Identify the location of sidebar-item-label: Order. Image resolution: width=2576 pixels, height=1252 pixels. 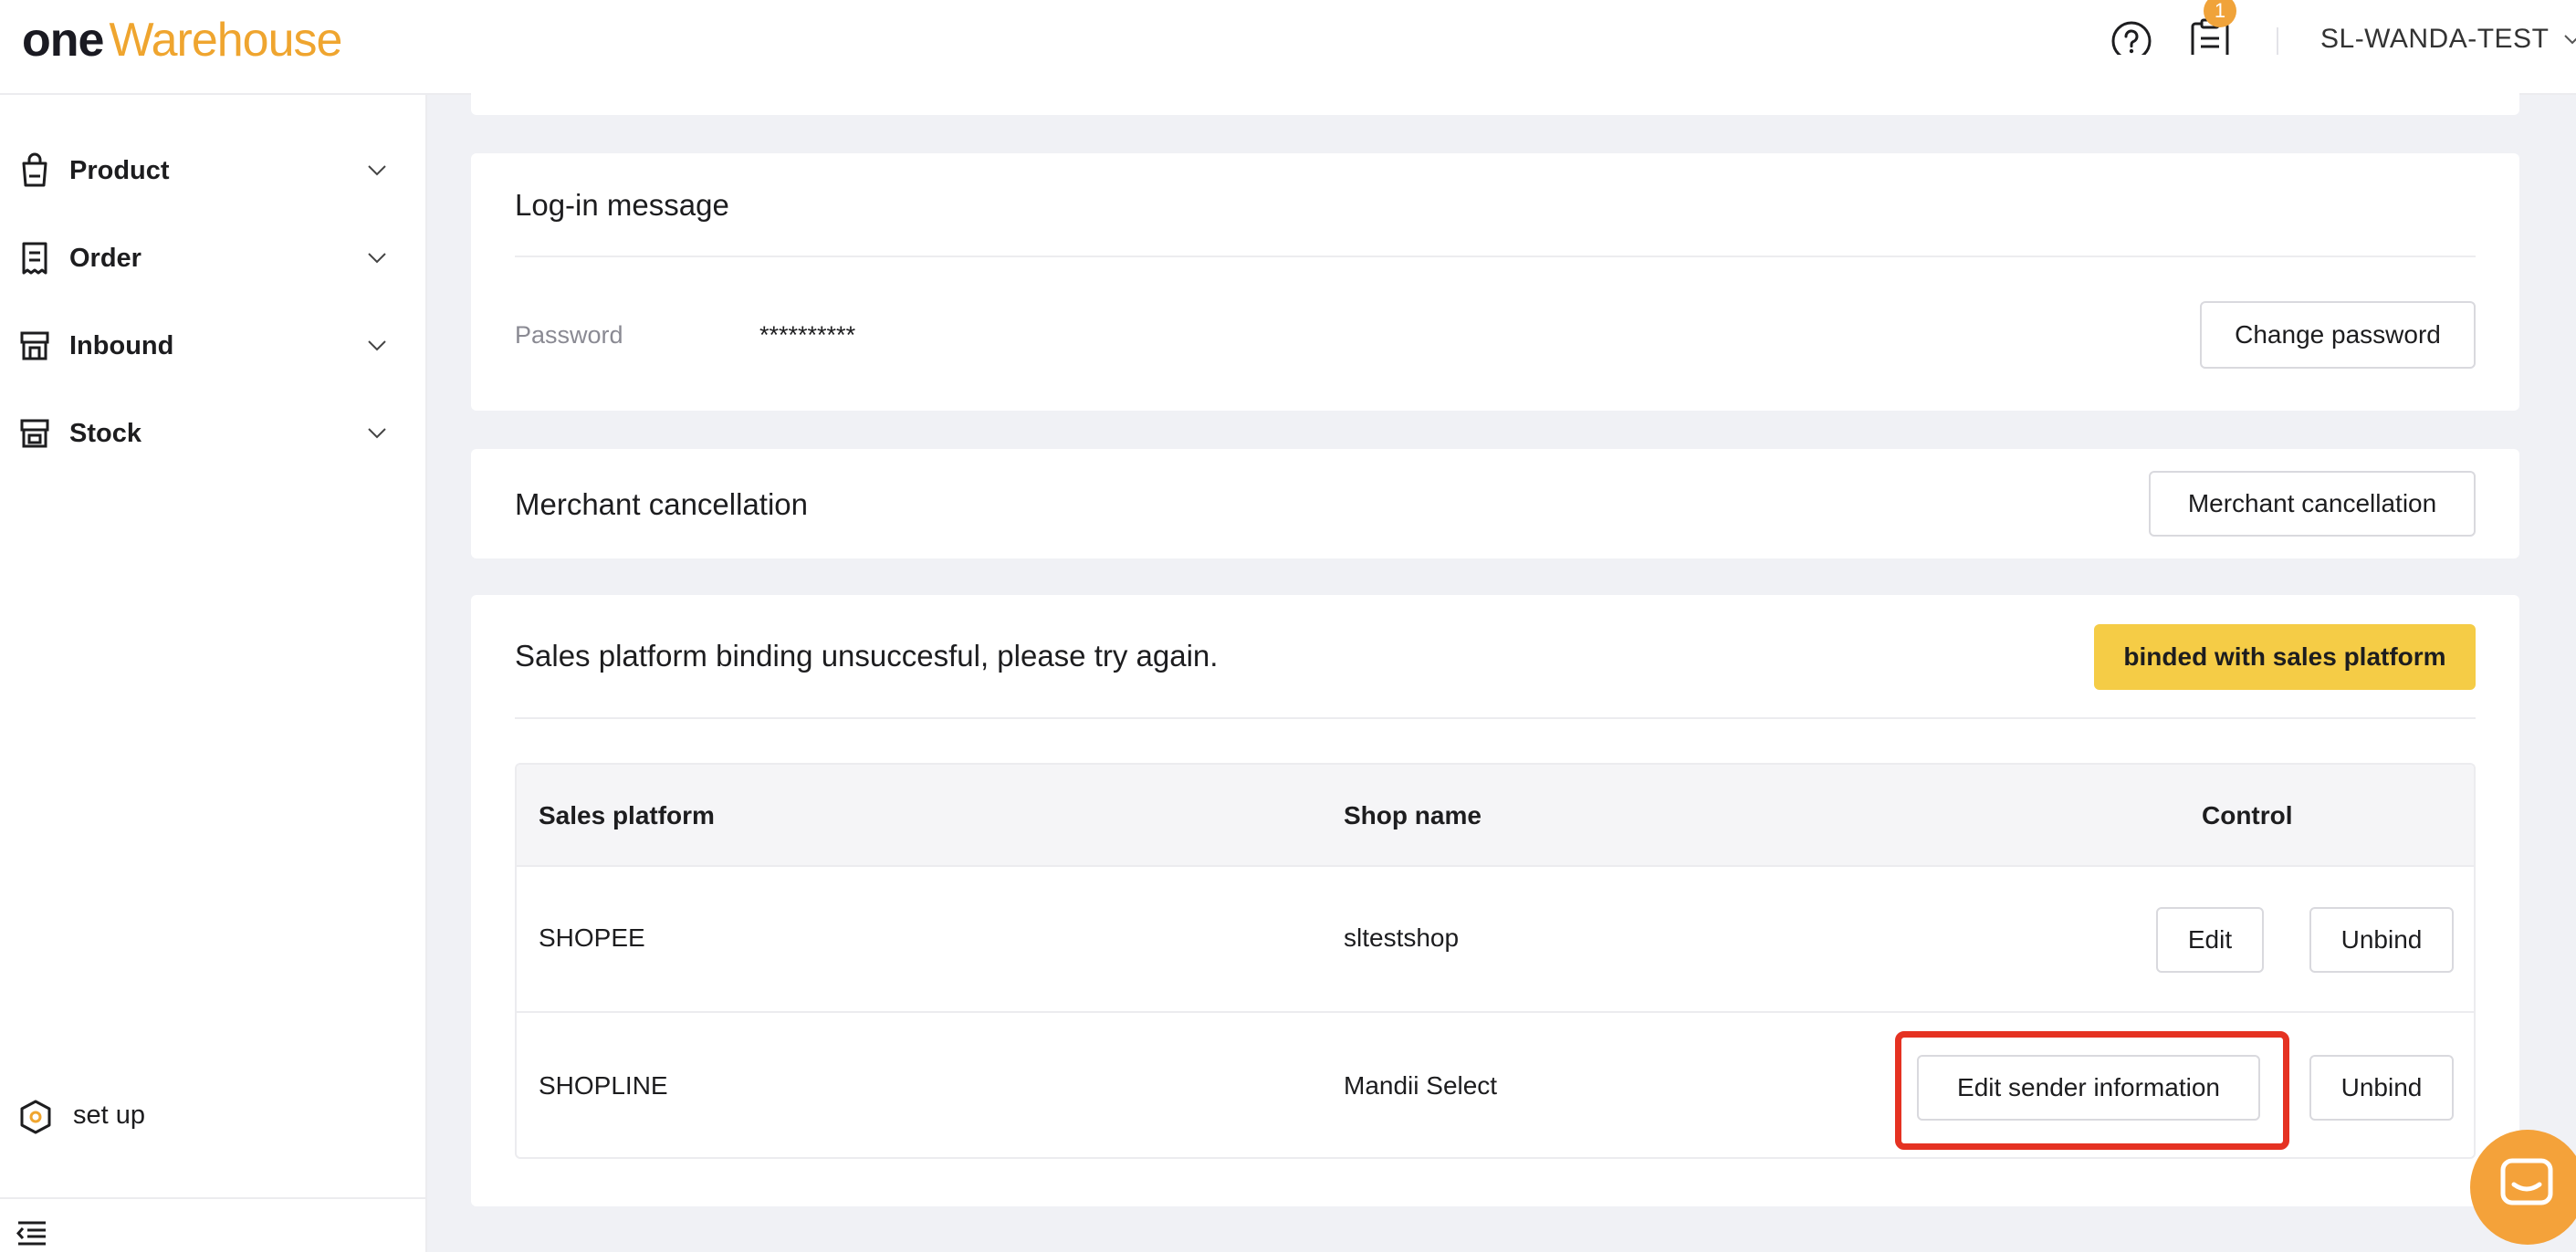
(105, 258).